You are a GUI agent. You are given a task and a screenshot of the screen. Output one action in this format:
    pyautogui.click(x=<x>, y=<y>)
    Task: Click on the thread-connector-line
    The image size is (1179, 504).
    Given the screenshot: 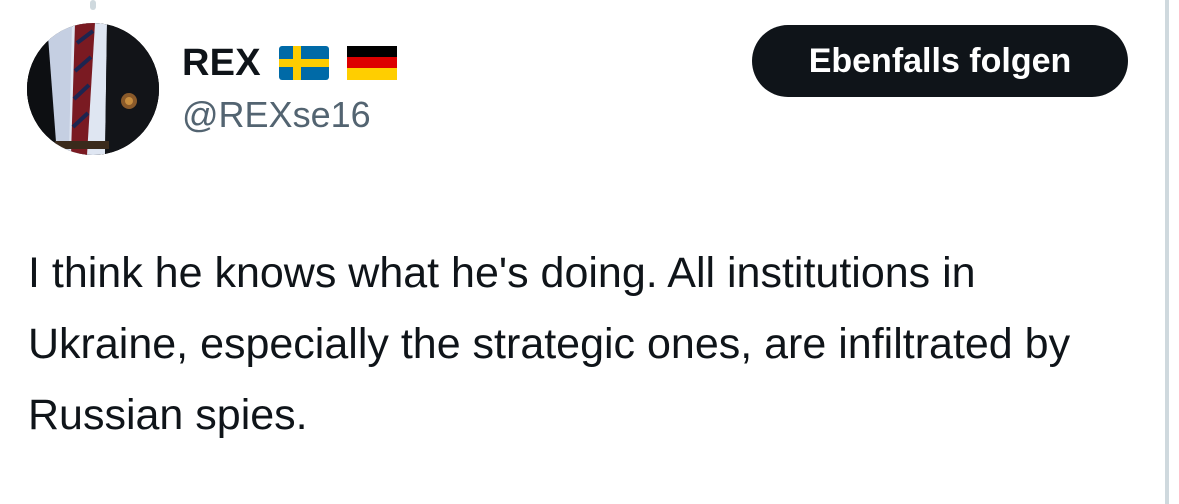 What is the action you would take?
    pyautogui.click(x=93, y=5)
    